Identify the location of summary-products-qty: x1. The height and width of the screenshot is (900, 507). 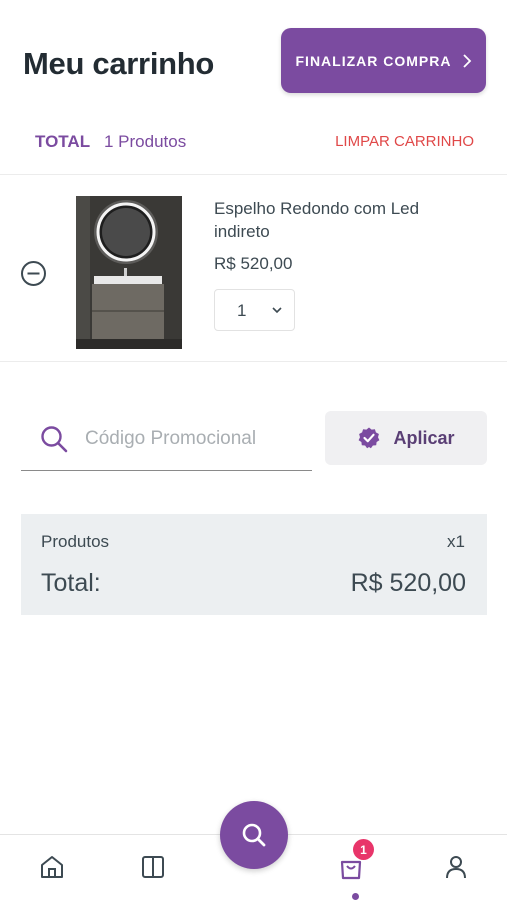
(456, 541).